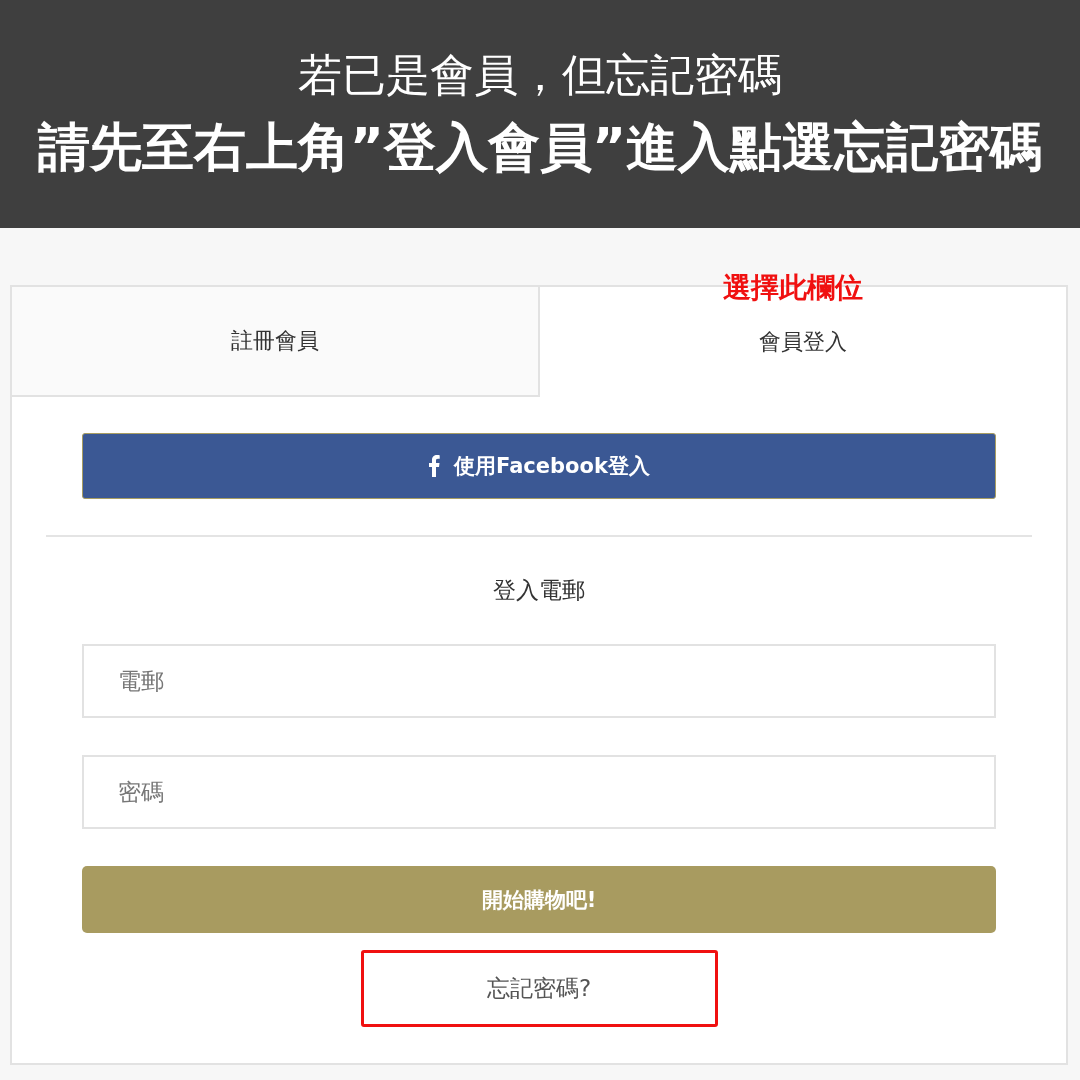  What do you see at coordinates (539, 466) in the screenshot?
I see `facebook-login-button: 使用Facebook登入` at bounding box center [539, 466].